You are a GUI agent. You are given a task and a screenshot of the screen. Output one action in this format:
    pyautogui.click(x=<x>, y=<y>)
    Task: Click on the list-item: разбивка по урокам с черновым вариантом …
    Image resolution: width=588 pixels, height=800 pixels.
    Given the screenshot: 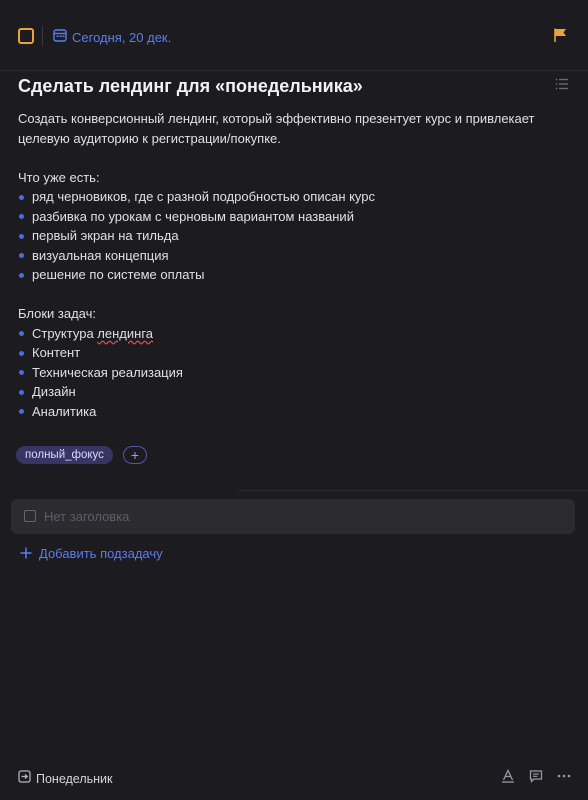 What is the action you would take?
    pyautogui.click(x=288, y=217)
    